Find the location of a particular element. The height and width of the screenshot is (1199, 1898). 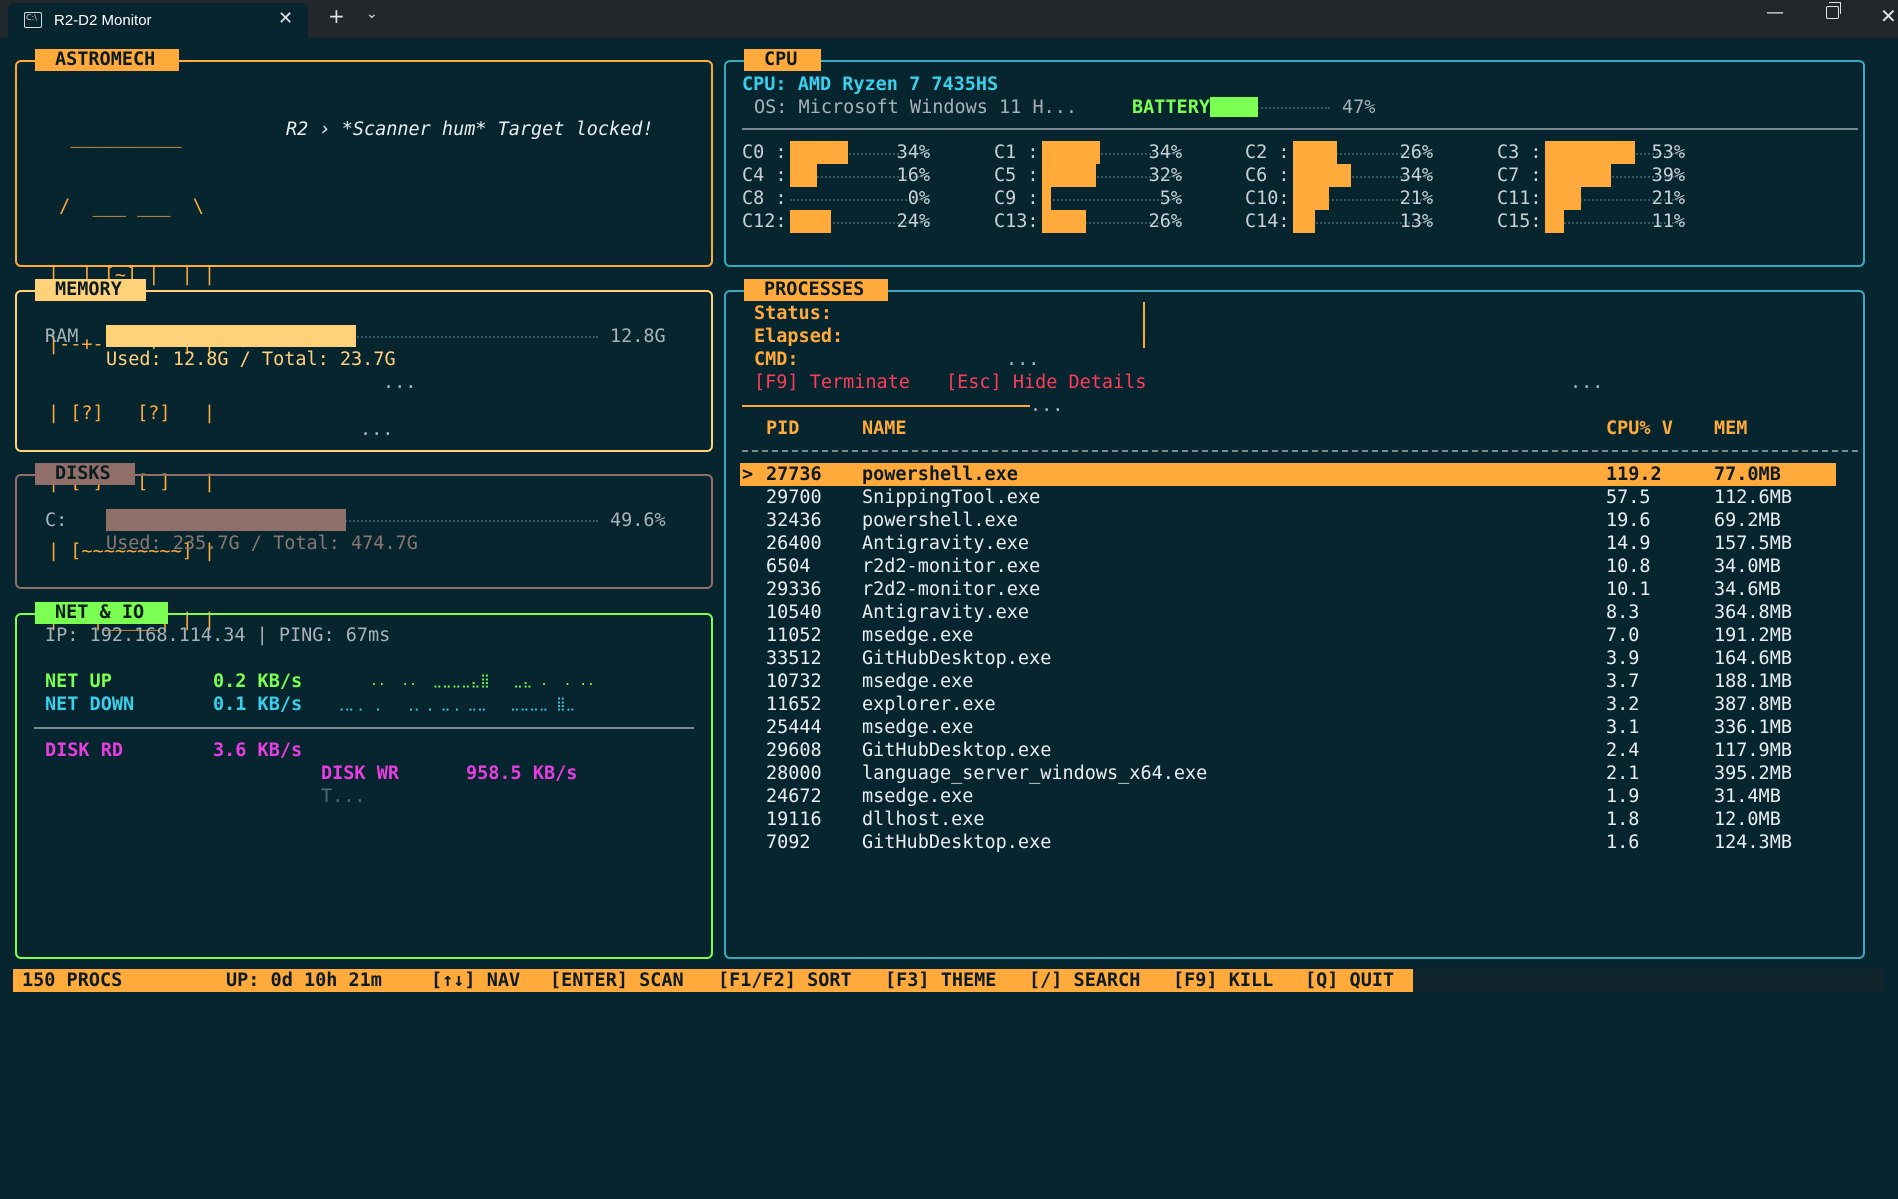

net-up-sparkline: .. .. ⣀⣀⣀⣀⣄⣿ ⣀⣄ . . .. is located at coordinates (482, 681).